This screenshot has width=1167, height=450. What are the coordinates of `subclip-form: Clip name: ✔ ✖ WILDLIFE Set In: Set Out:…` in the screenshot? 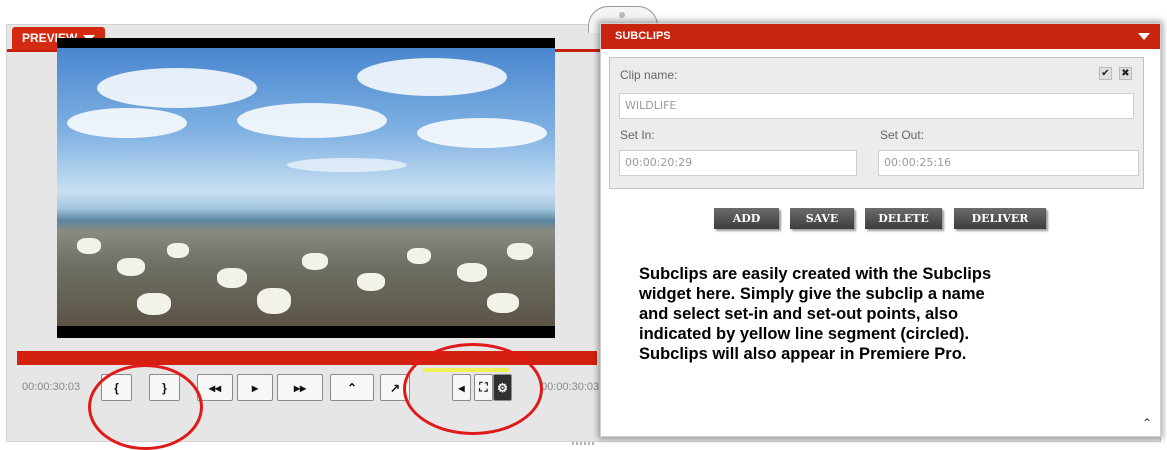 It's located at (876, 123).